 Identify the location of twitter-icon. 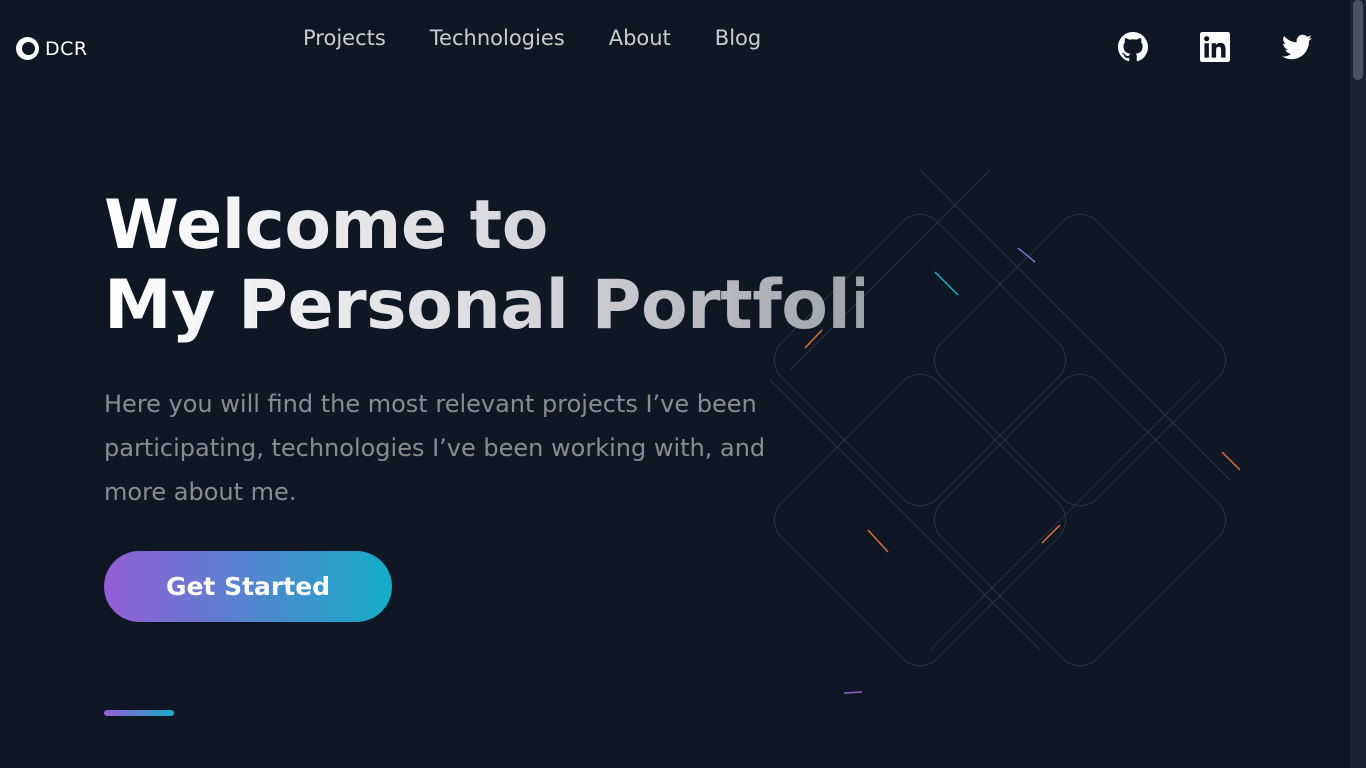
(1297, 47).